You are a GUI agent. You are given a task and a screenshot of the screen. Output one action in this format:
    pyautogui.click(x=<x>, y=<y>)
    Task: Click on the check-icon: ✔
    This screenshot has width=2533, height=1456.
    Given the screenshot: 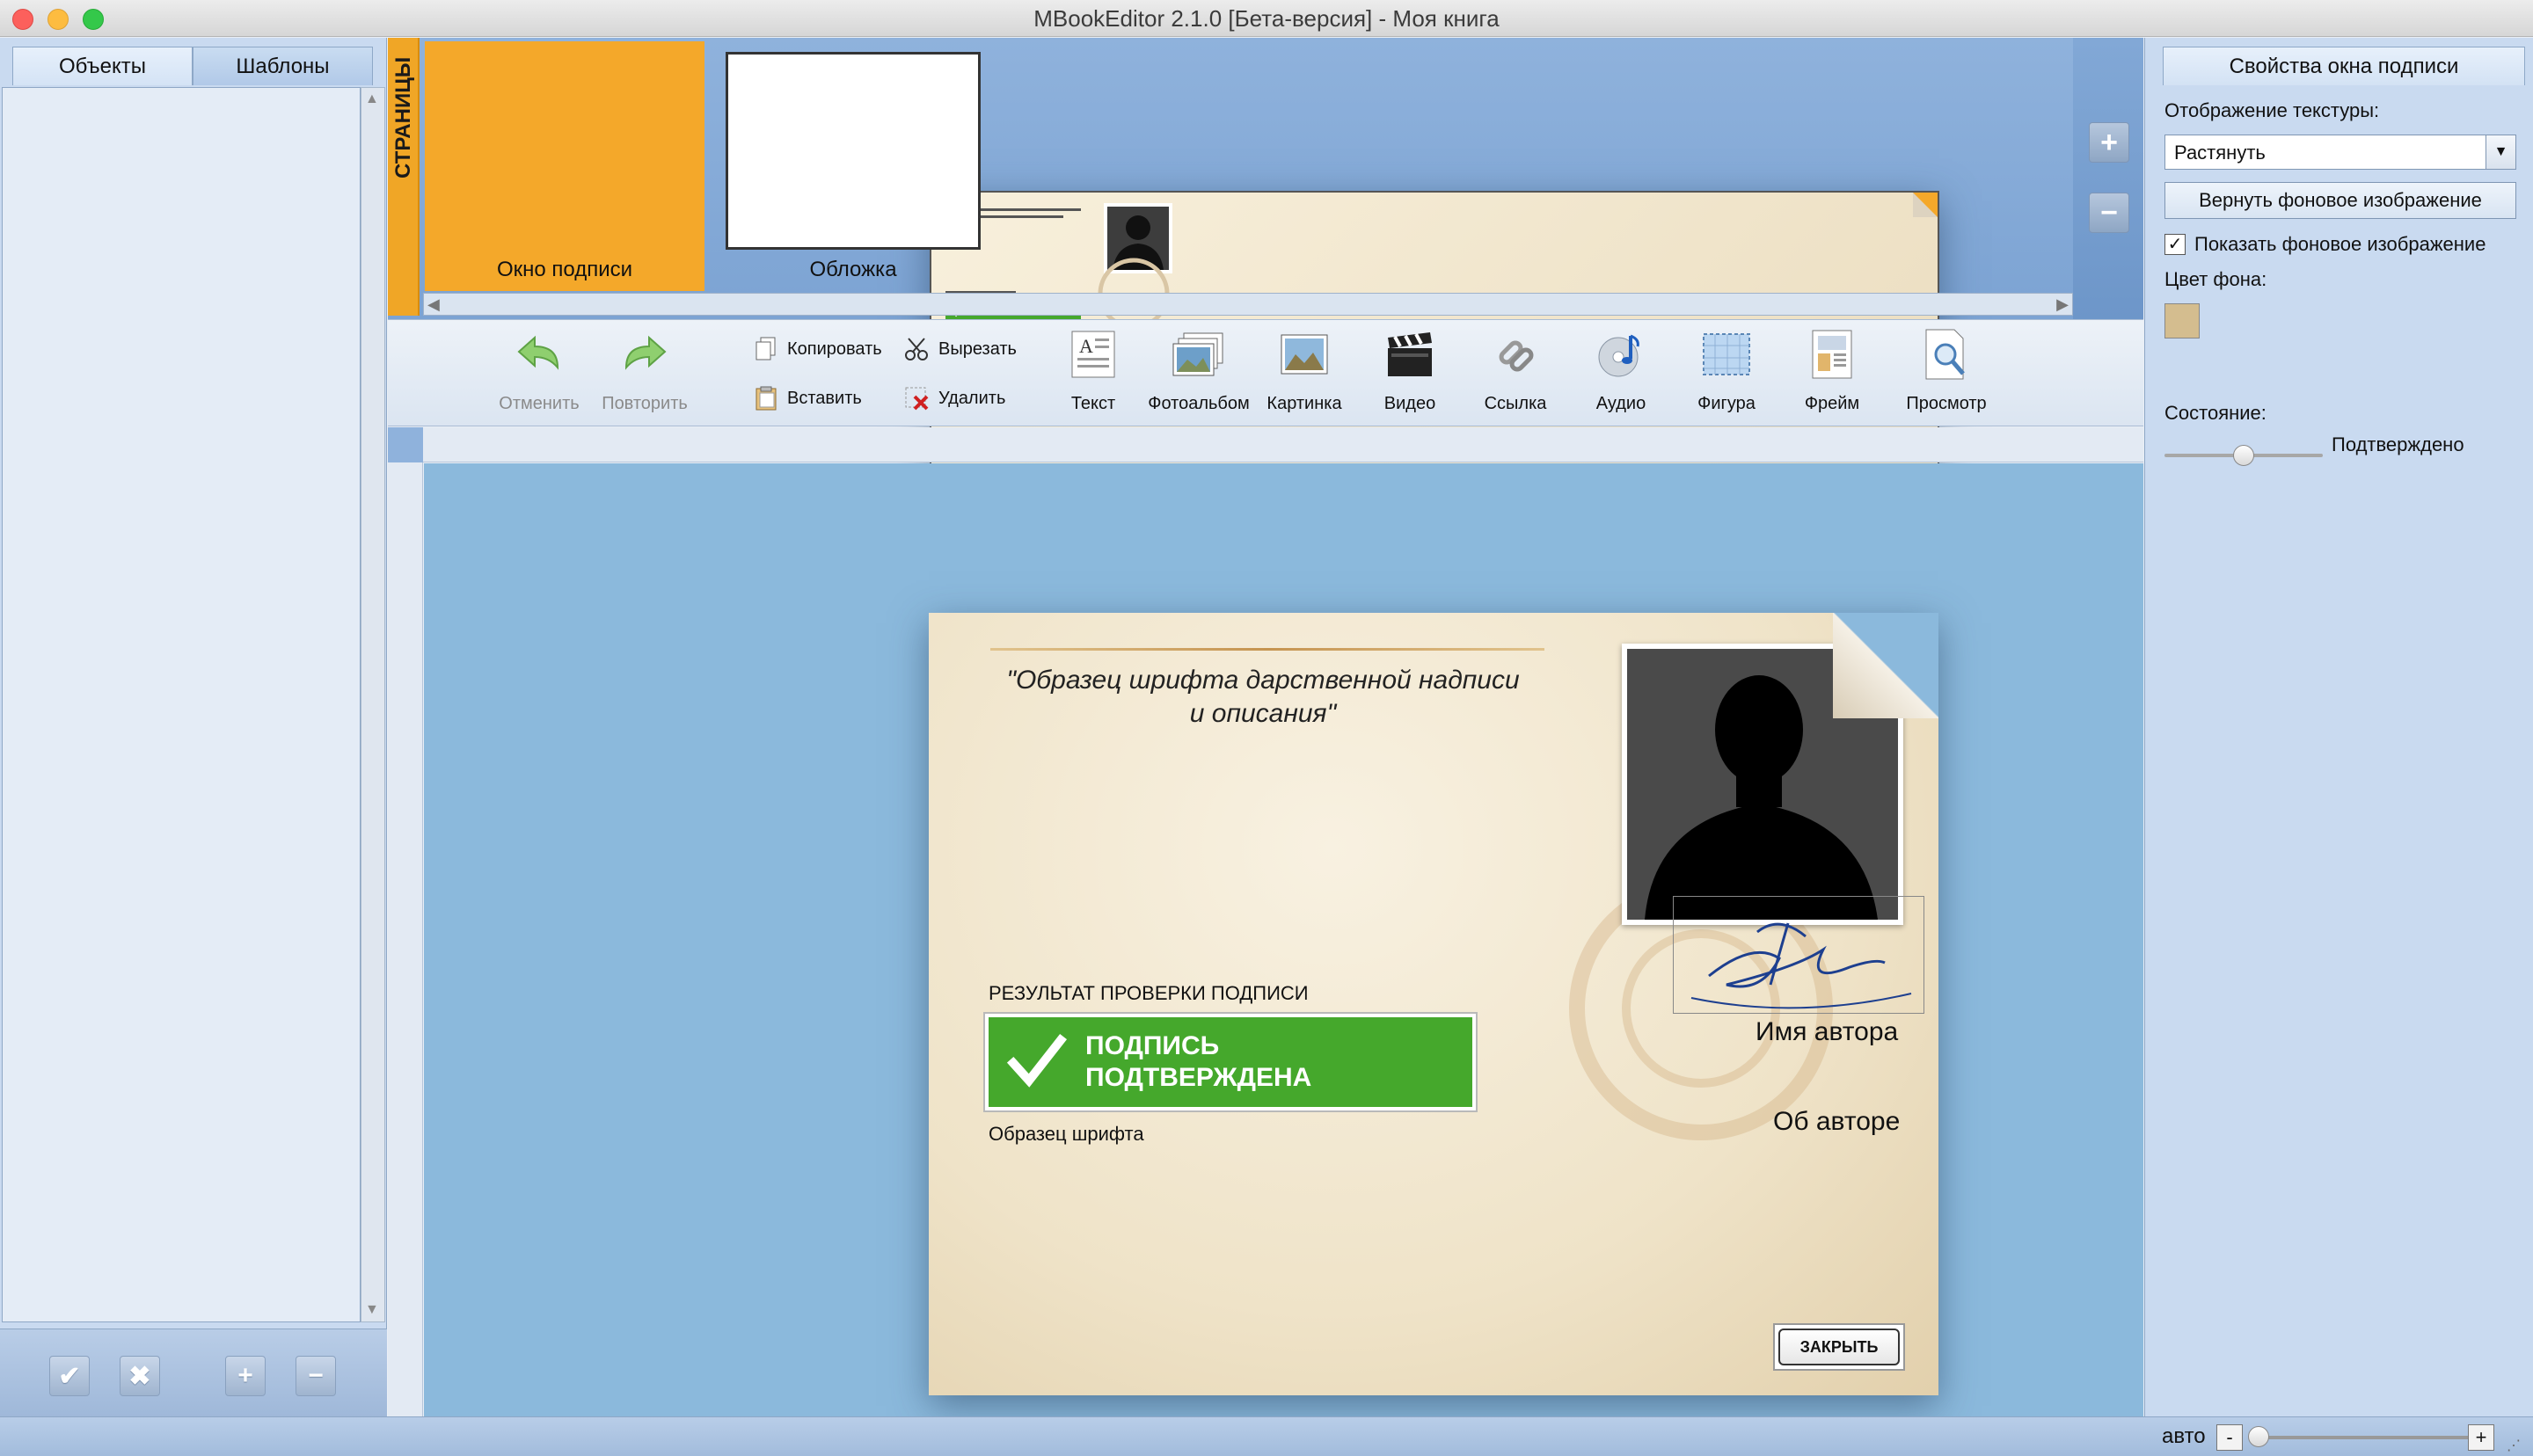 What is the action you would take?
    pyautogui.click(x=69, y=1376)
    